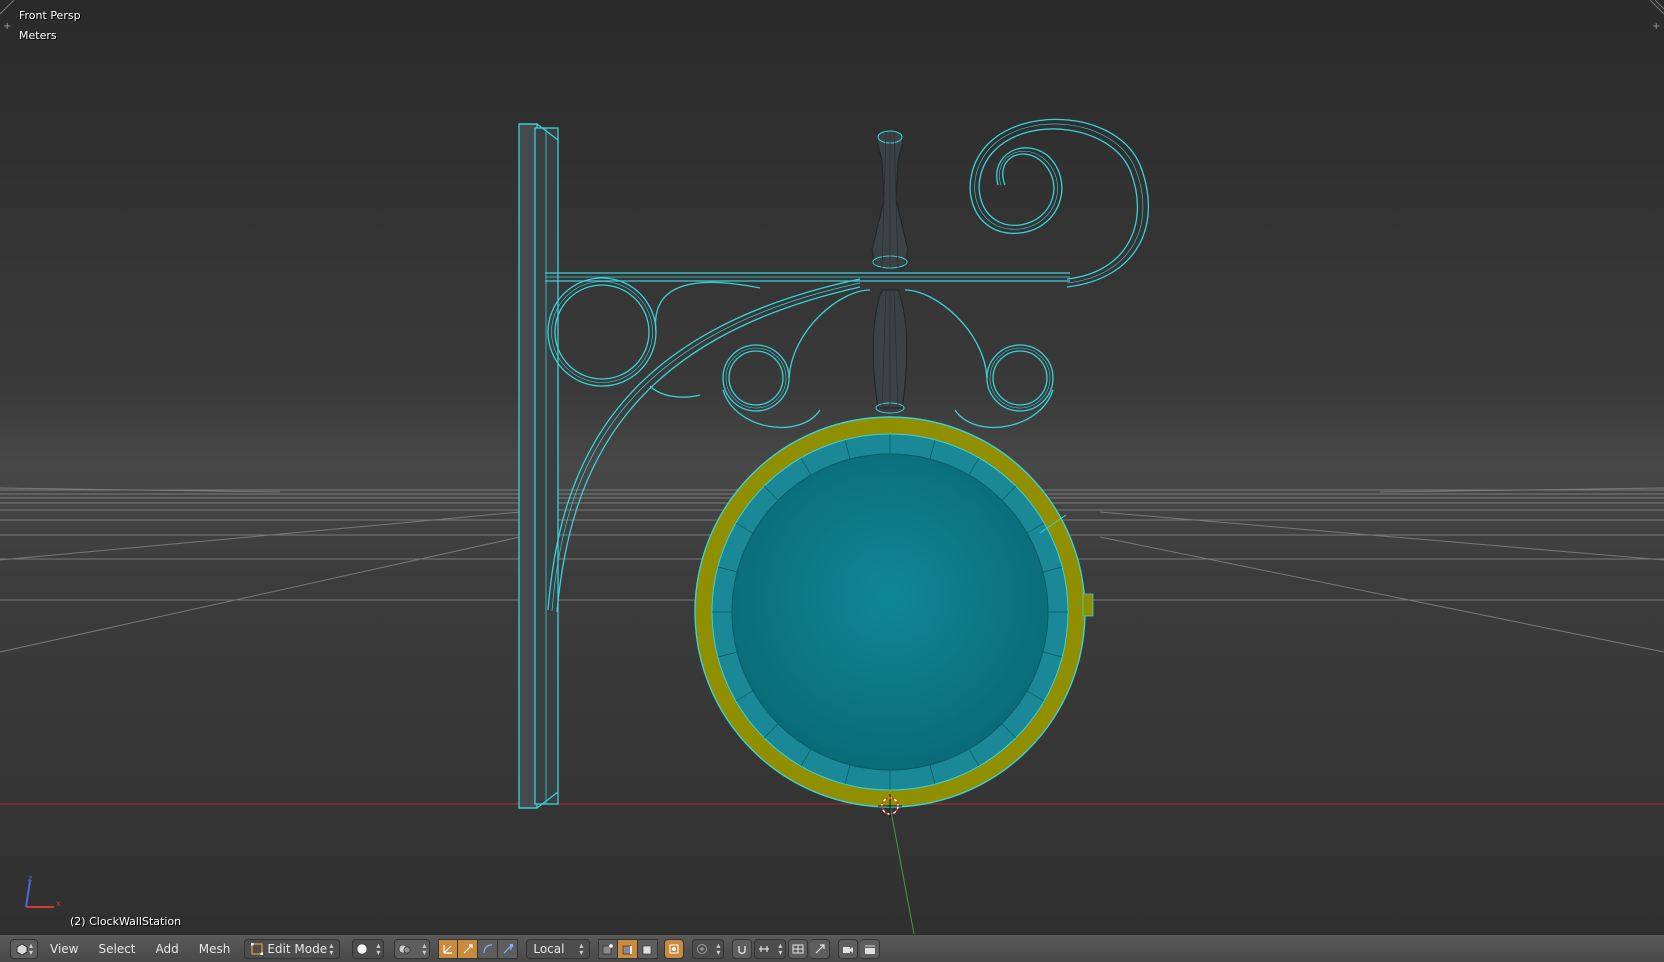 The width and height of the screenshot is (1664, 962). Describe the element at coordinates (215, 949) in the screenshot. I see `menu-mesh: Mesh` at that location.